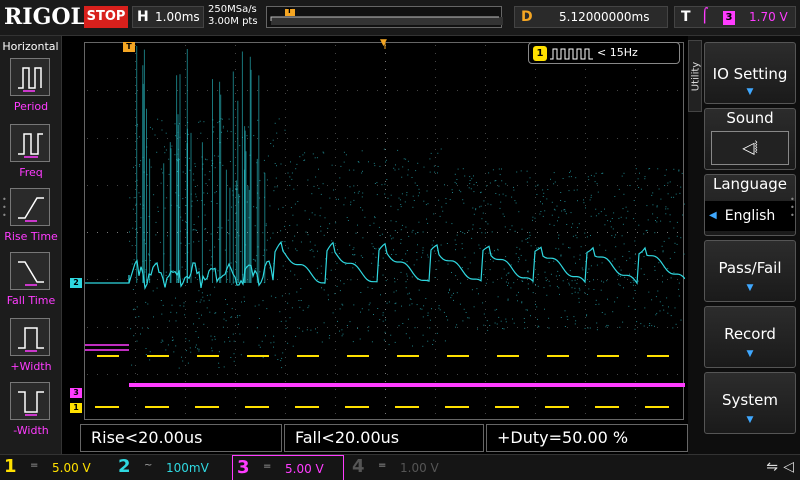 The image size is (800, 480). Describe the element at coordinates (76, 283) in the screenshot. I see `ch2-marker: 2` at that location.